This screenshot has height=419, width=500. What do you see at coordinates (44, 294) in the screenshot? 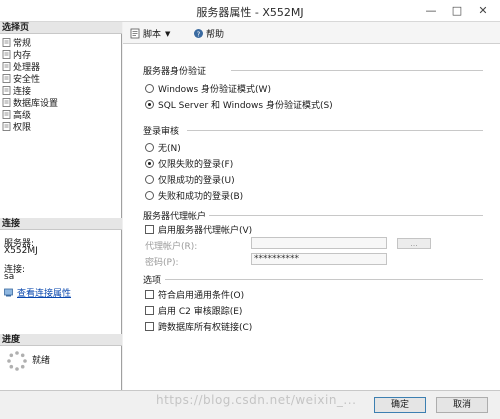
I see `view-connection-properties-label: 查看连接属性` at bounding box center [44, 294].